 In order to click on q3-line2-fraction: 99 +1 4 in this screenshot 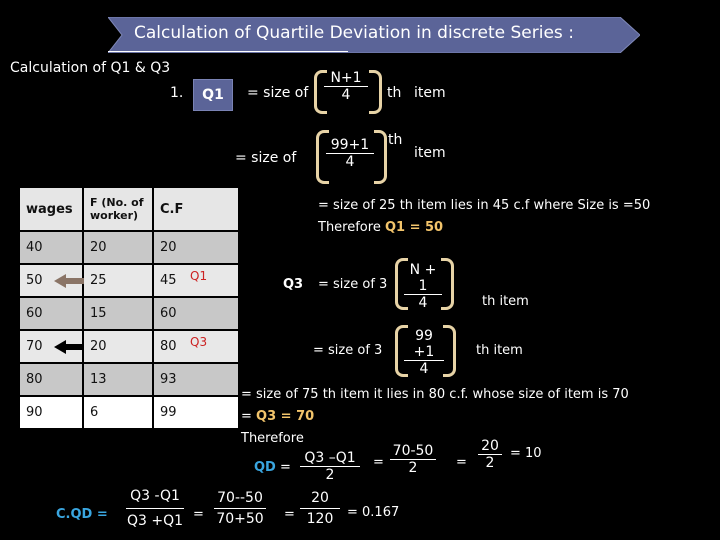, I will do `click(424, 352)`.